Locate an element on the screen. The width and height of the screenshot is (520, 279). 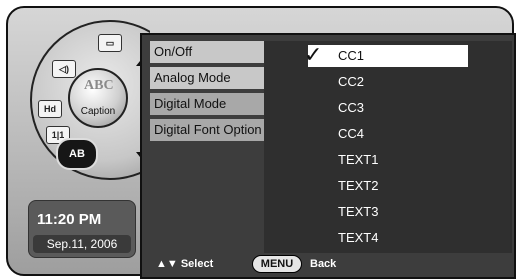
option-label: TEXT4 is located at coordinates (358, 237).